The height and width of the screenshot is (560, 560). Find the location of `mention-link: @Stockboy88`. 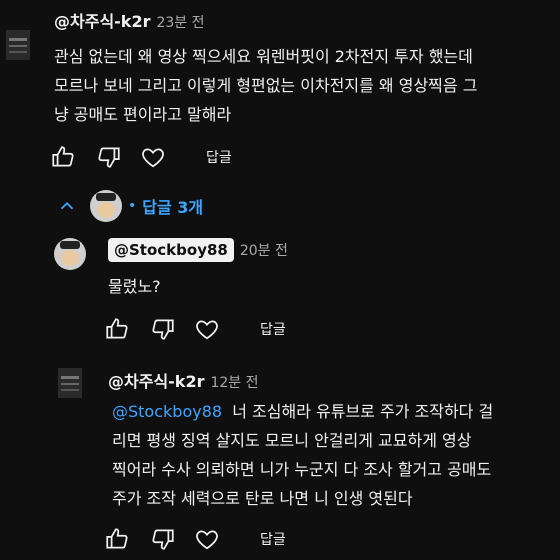

mention-link: @Stockboy88 is located at coordinates (167, 411).